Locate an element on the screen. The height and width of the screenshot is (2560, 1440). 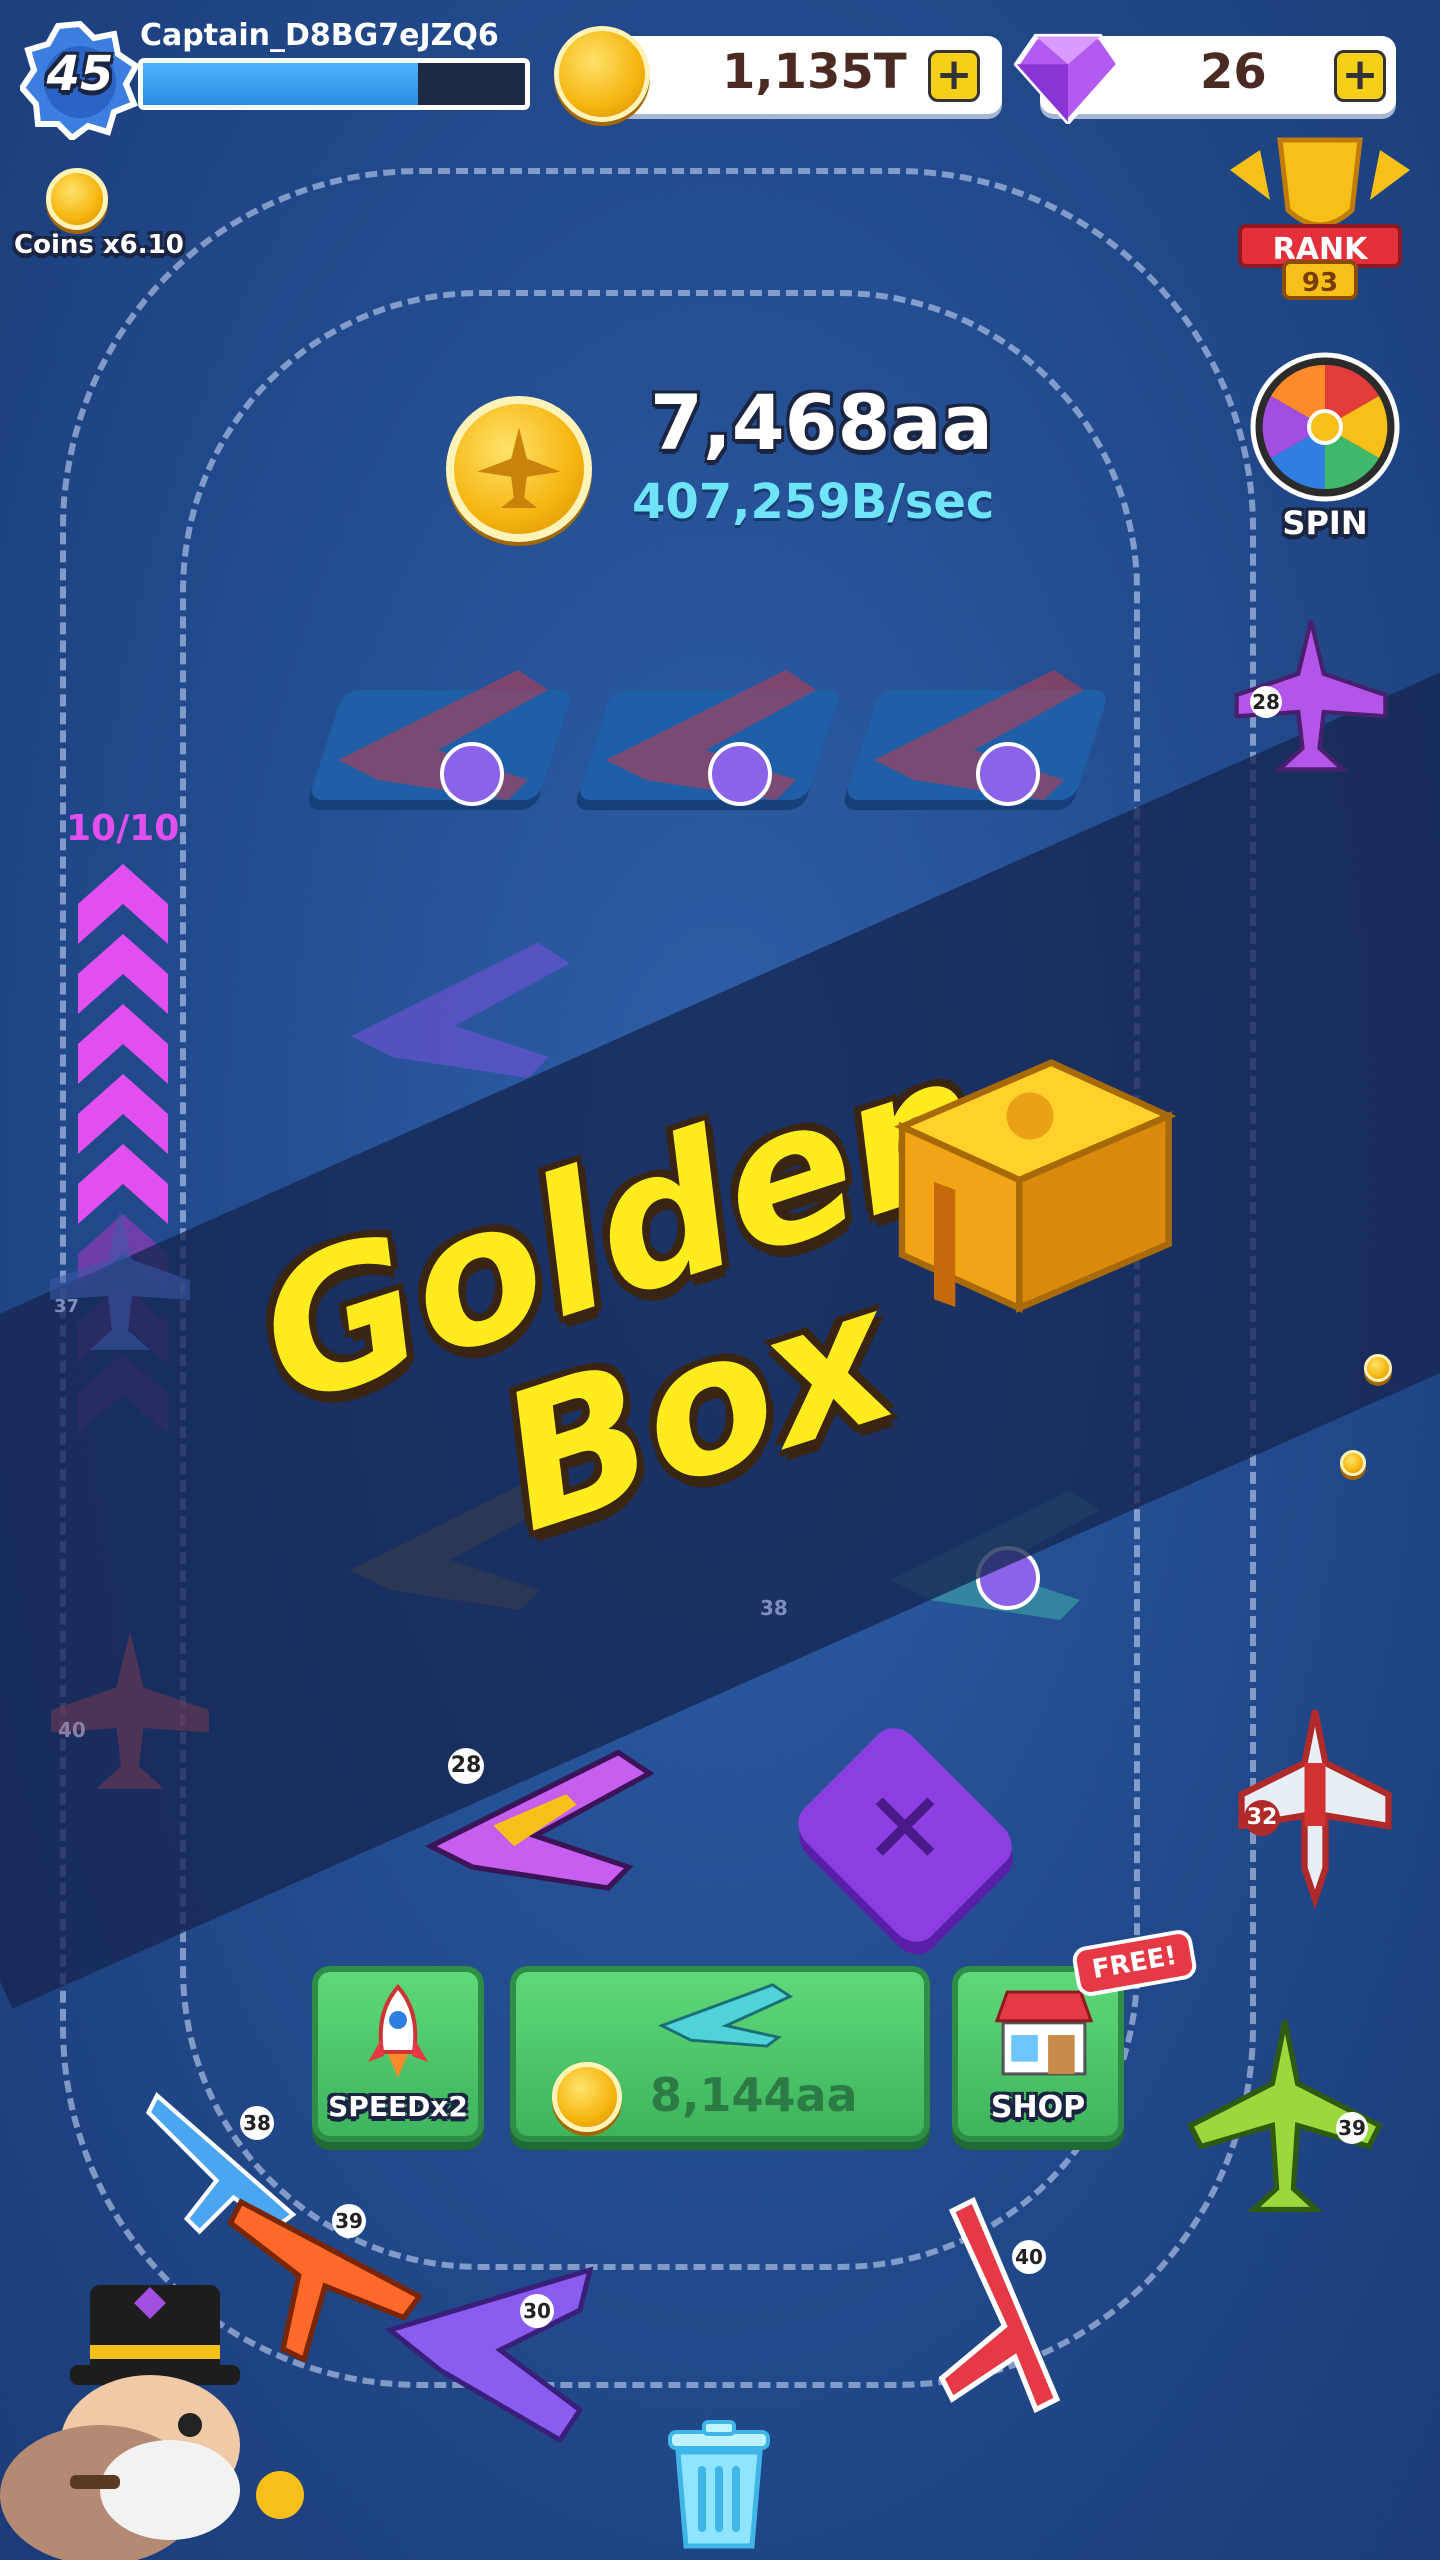
cancel-icon: ✕ is located at coordinates (905, 1828).